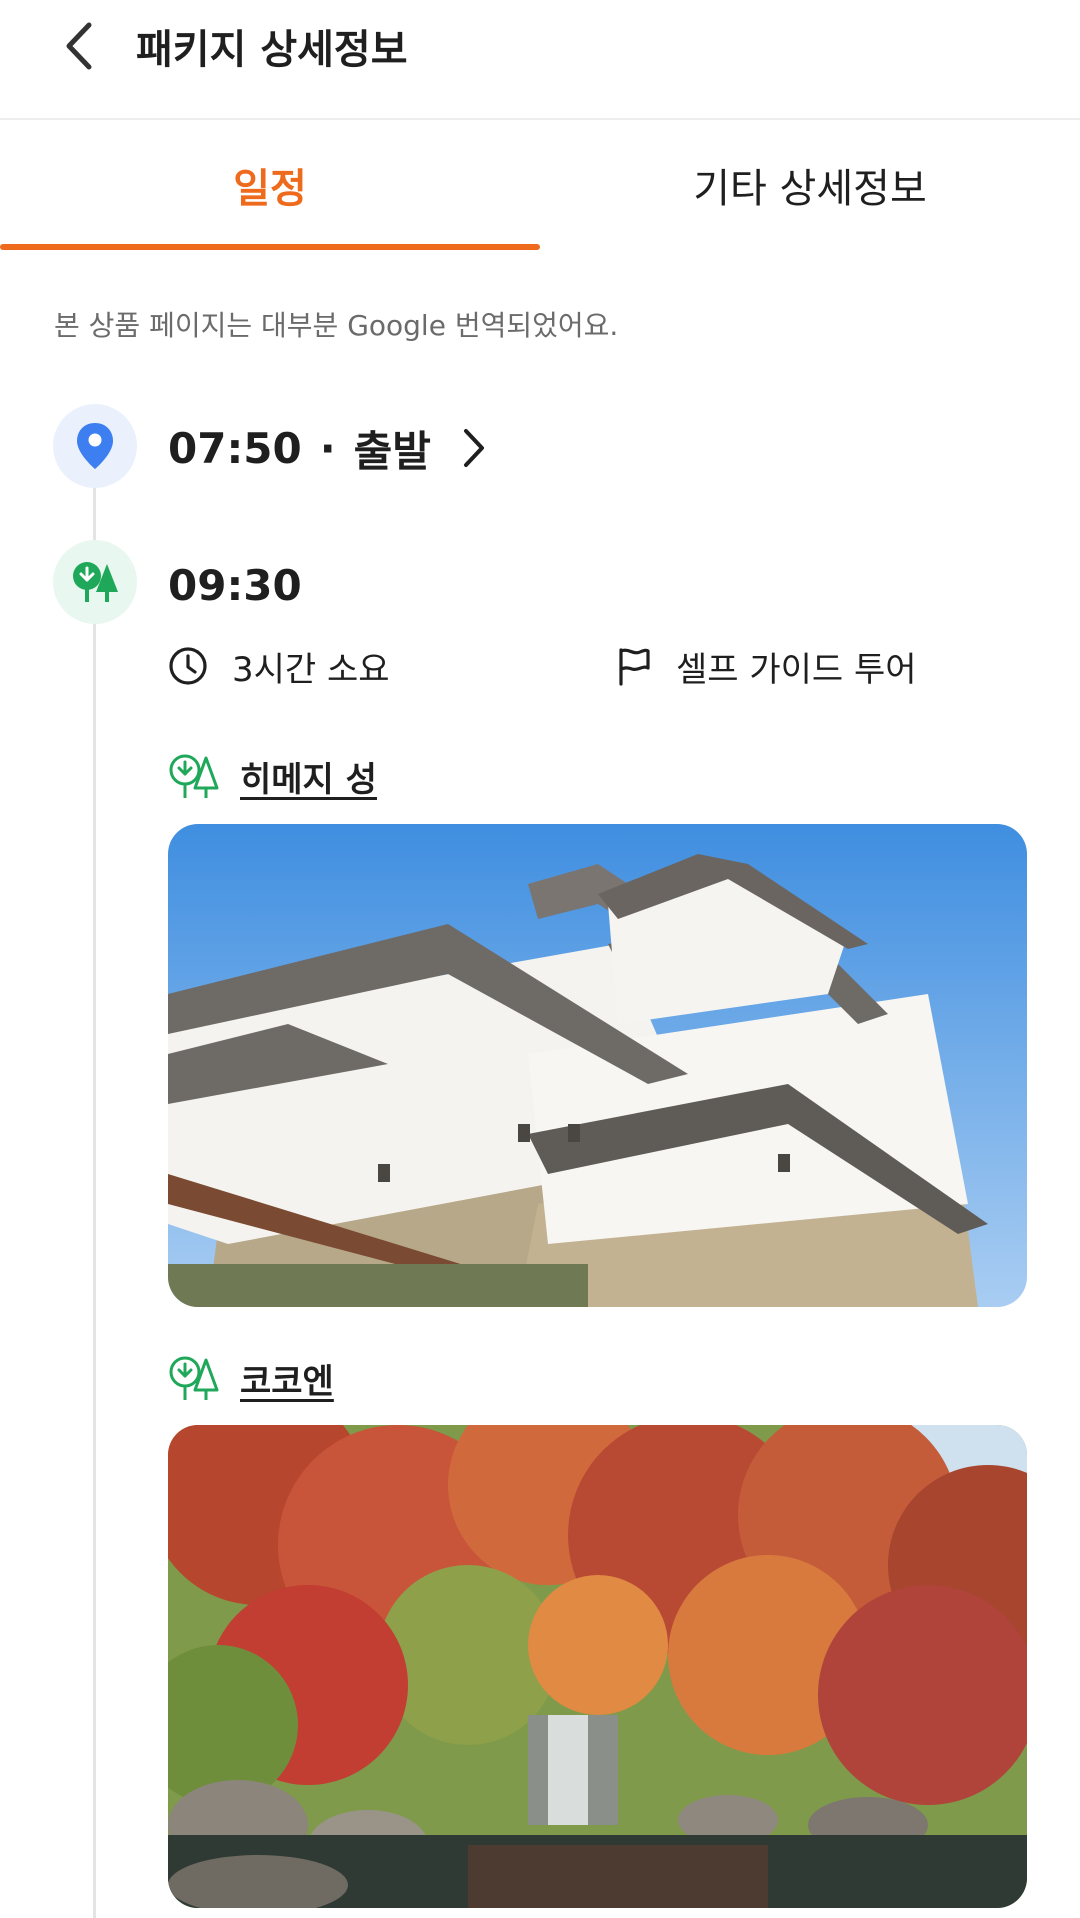 This screenshot has height=1918, width=1080. I want to click on app-header: 패키지 상세정보, so click(540, 60).